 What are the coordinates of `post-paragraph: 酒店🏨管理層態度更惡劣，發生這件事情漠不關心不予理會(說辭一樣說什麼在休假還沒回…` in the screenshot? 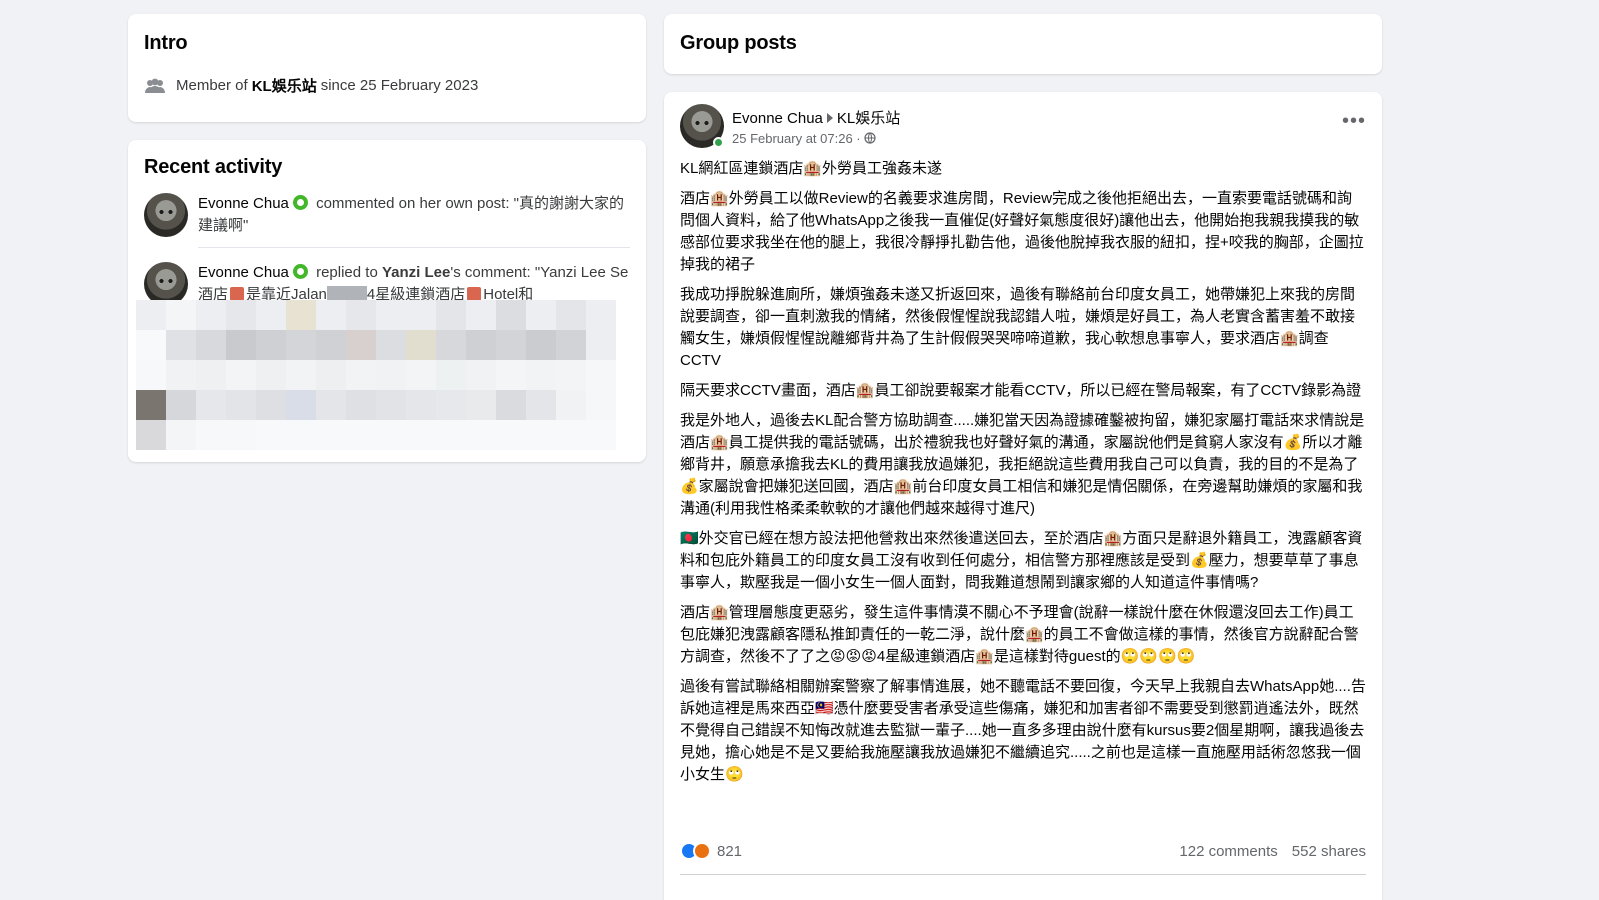 It's located at (1019, 634).